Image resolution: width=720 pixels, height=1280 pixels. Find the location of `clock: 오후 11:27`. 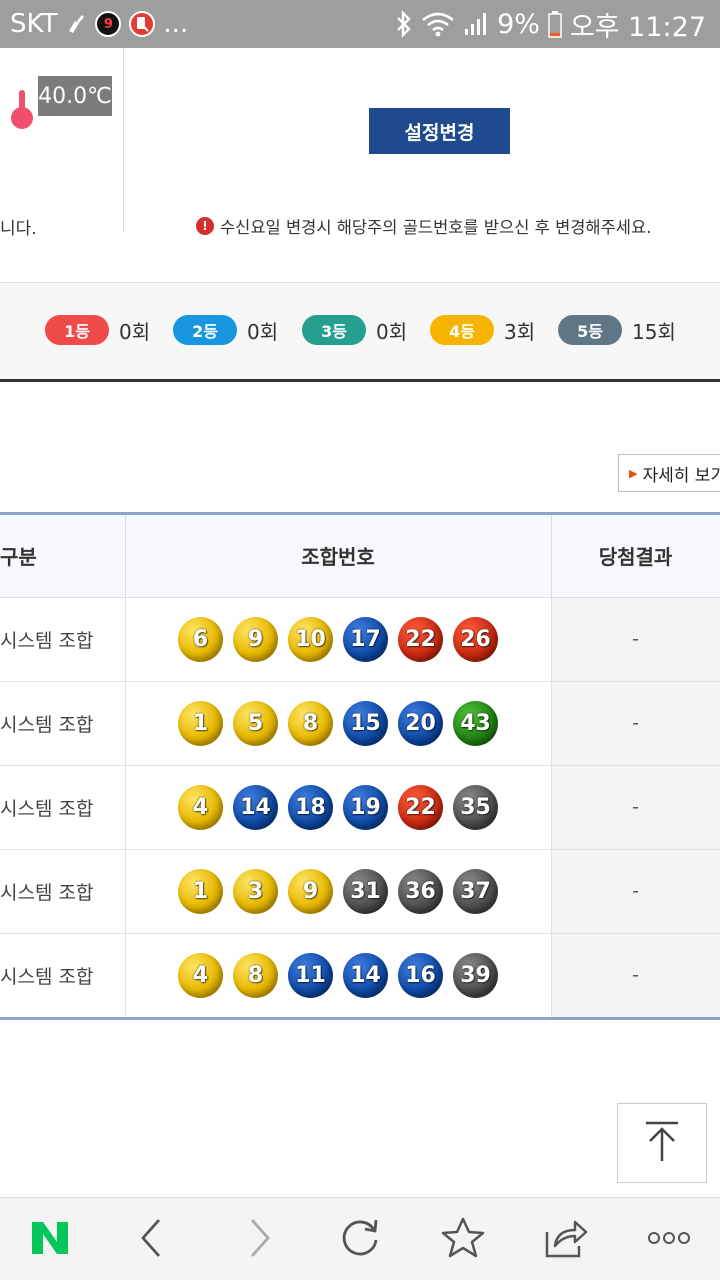

clock: 오후 11:27 is located at coordinates (637, 27).